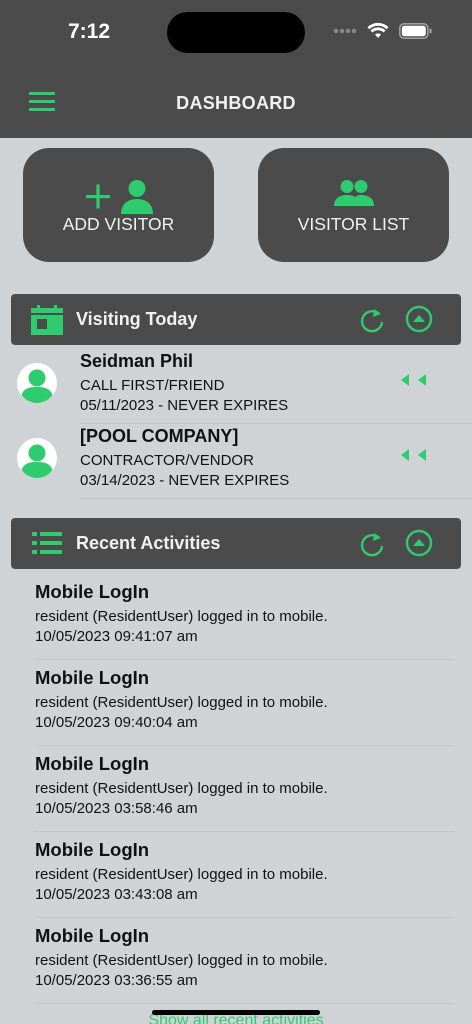  I want to click on page-title: DASHBOARD, so click(236, 103).